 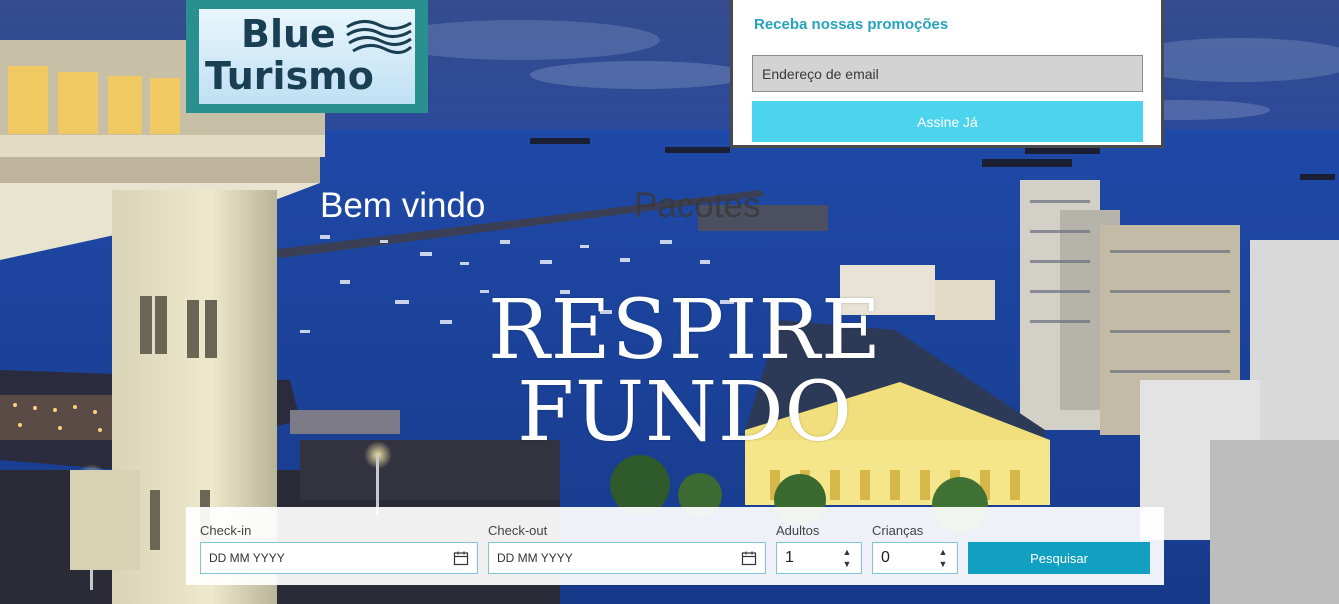 I want to click on children-stepper: 0 ▲ ▼, so click(x=915, y=558).